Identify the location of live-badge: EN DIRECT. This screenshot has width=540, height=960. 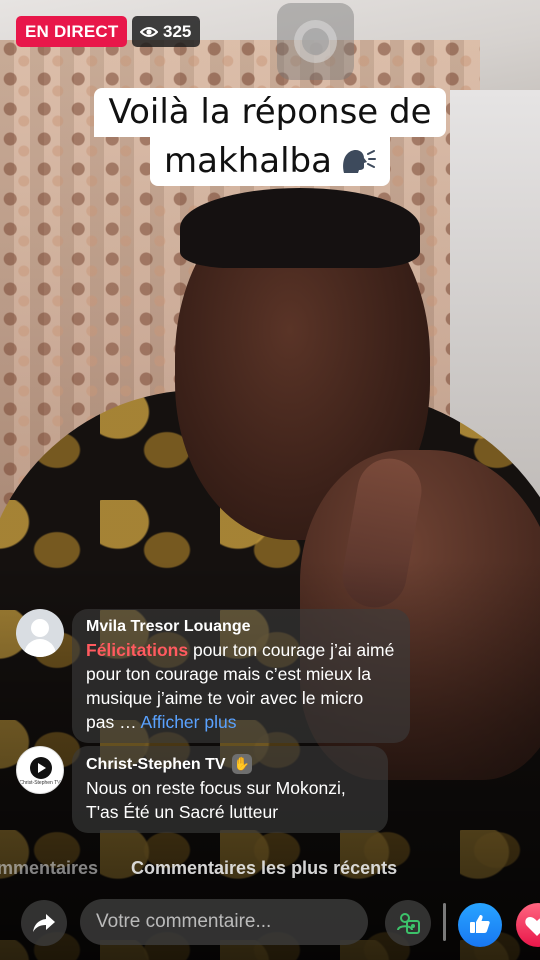
(72, 31).